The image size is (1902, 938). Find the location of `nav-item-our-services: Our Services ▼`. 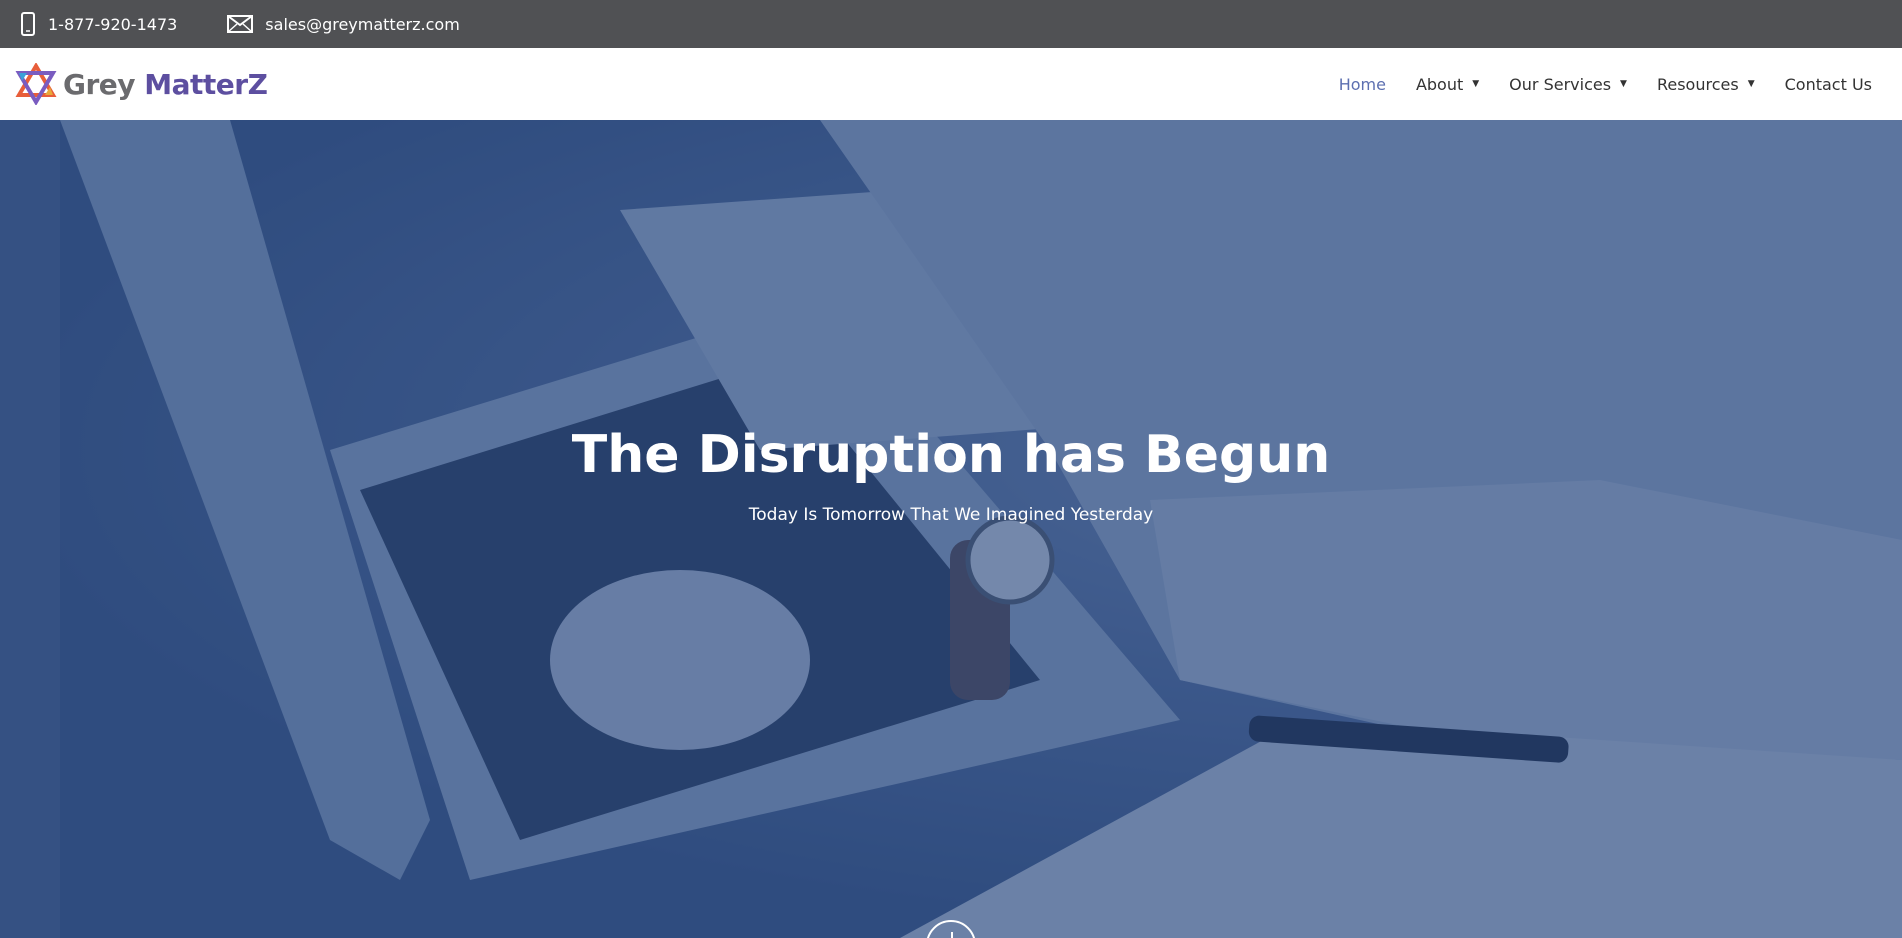

nav-item-our-services: Our Services ▼ is located at coordinates (1568, 84).